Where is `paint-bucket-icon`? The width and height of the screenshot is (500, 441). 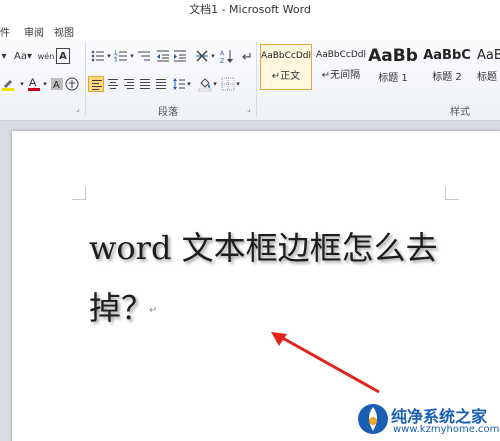
paint-bucket-icon is located at coordinates (205, 85).